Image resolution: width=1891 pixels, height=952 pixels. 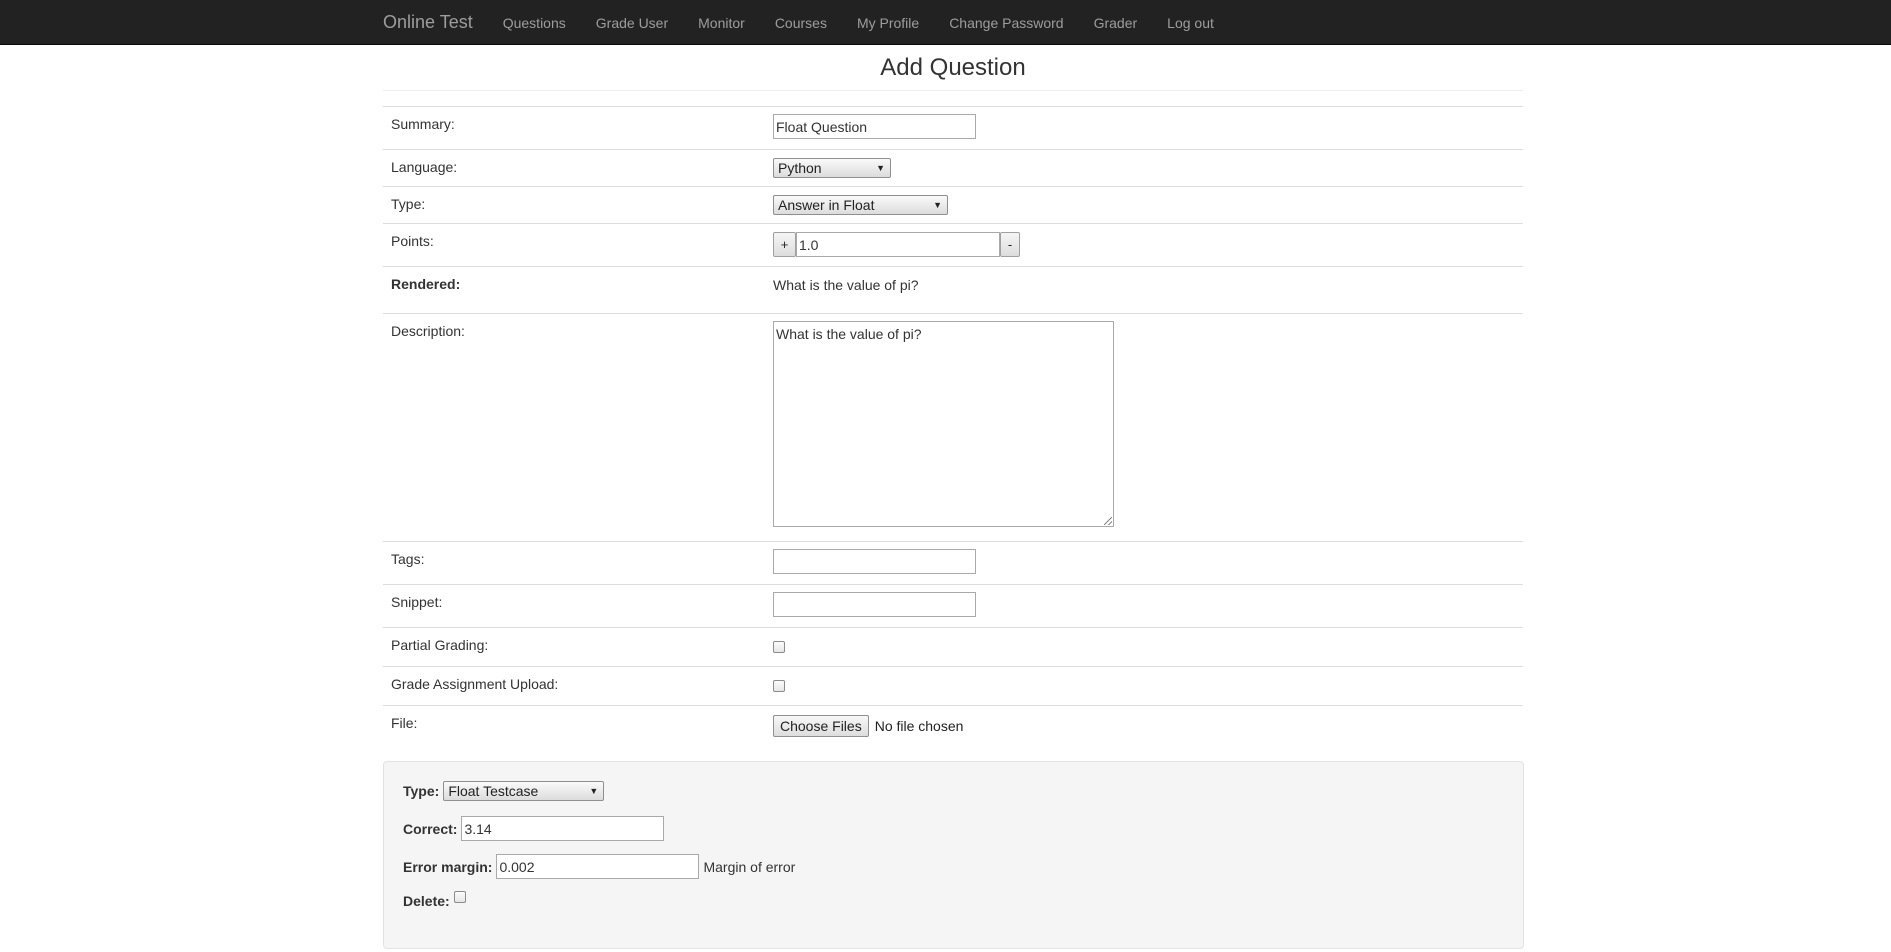 What do you see at coordinates (459, 897) in the screenshot?
I see `testcase-delete-checkbox` at bounding box center [459, 897].